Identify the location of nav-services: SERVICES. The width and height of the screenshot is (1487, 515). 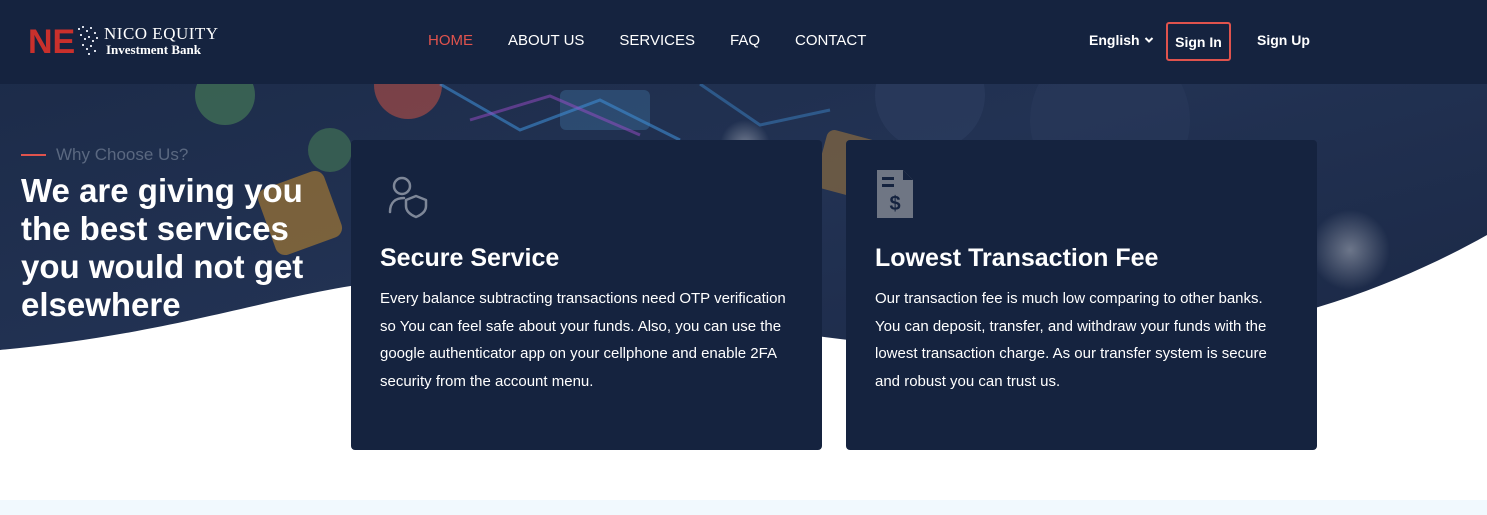
(657, 41).